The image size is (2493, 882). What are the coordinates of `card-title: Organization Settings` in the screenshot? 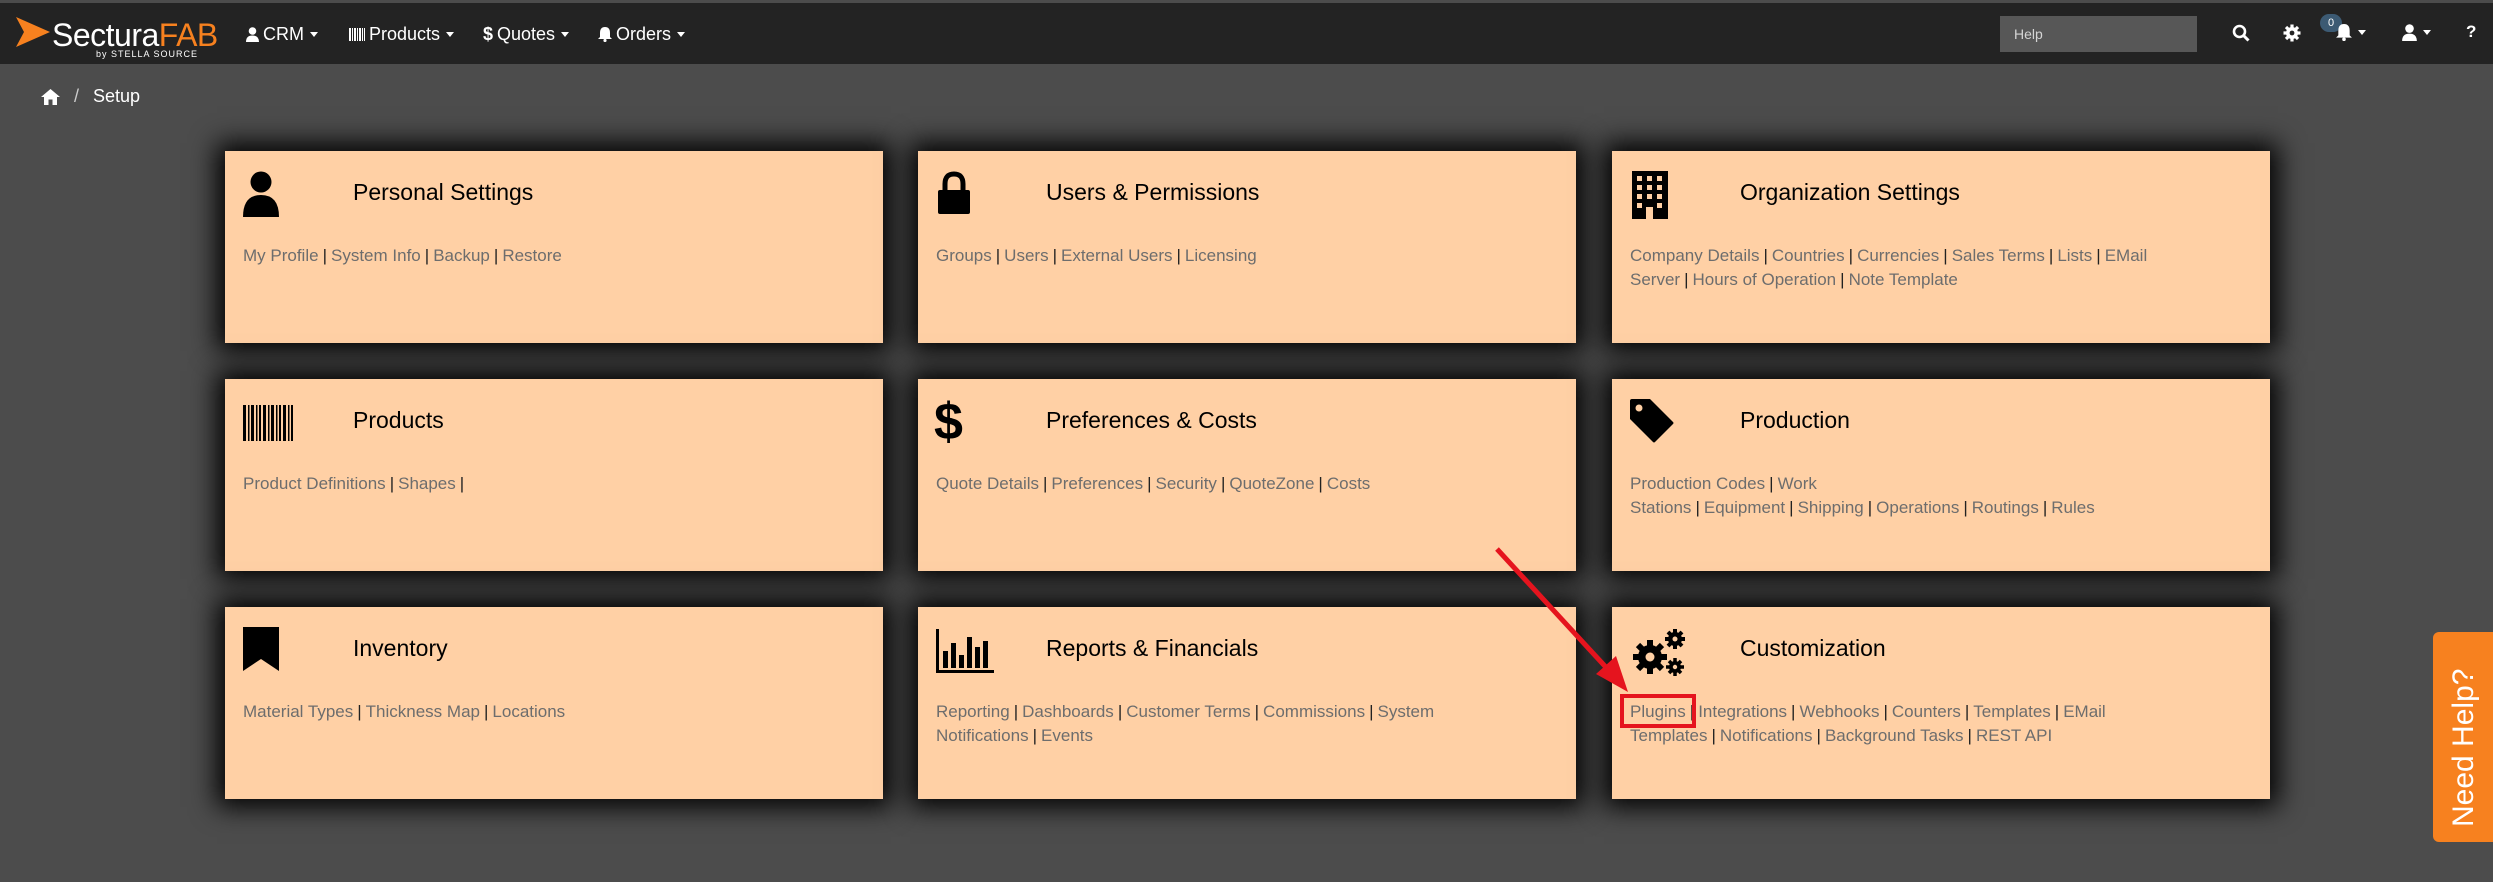 It's located at (1850, 192).